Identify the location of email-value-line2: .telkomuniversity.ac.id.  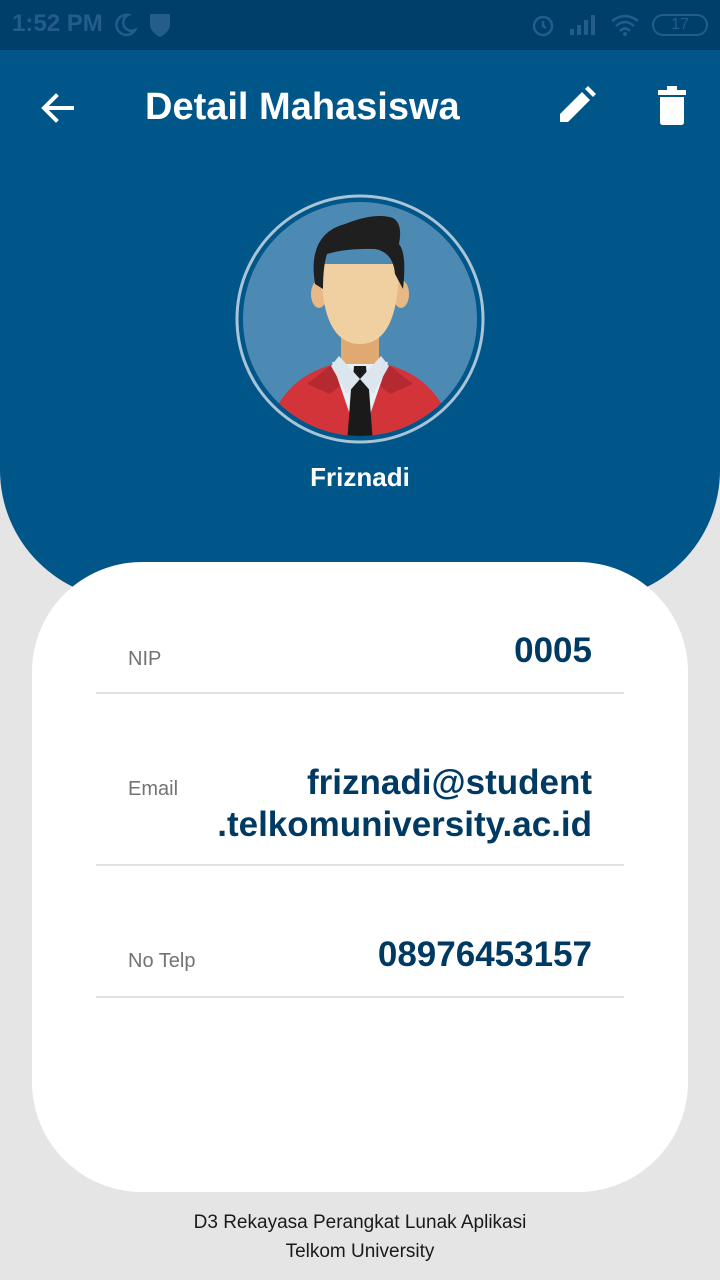
(404, 824).